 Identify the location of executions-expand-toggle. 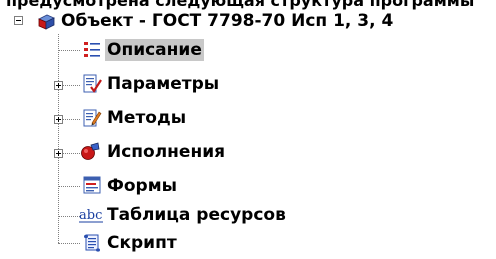
(58, 153).